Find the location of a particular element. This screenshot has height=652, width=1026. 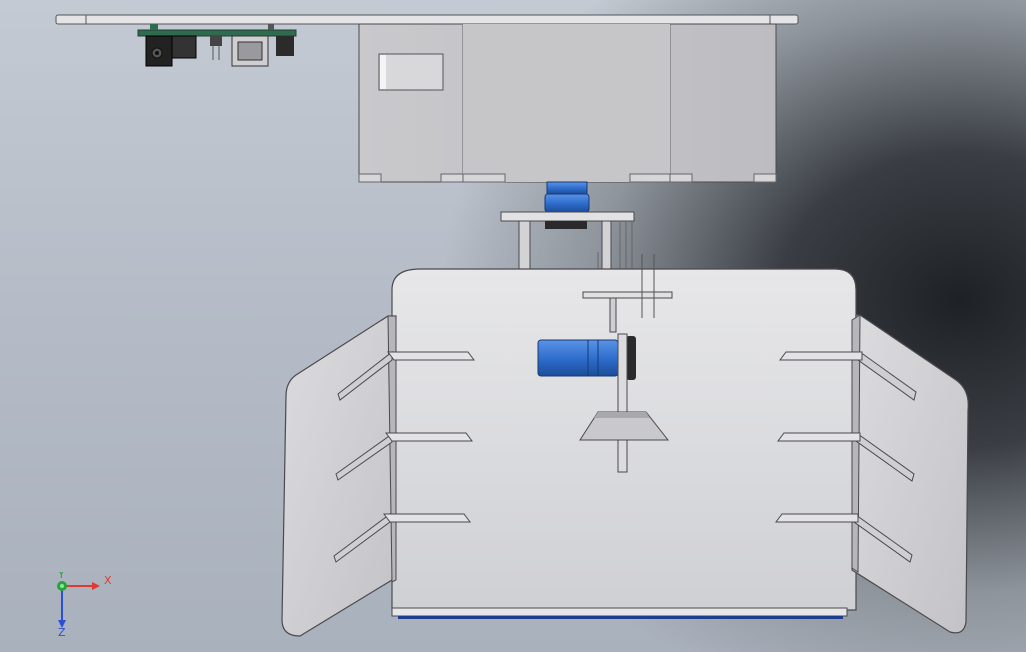

x-axis-label: X is located at coordinates (108, 580).